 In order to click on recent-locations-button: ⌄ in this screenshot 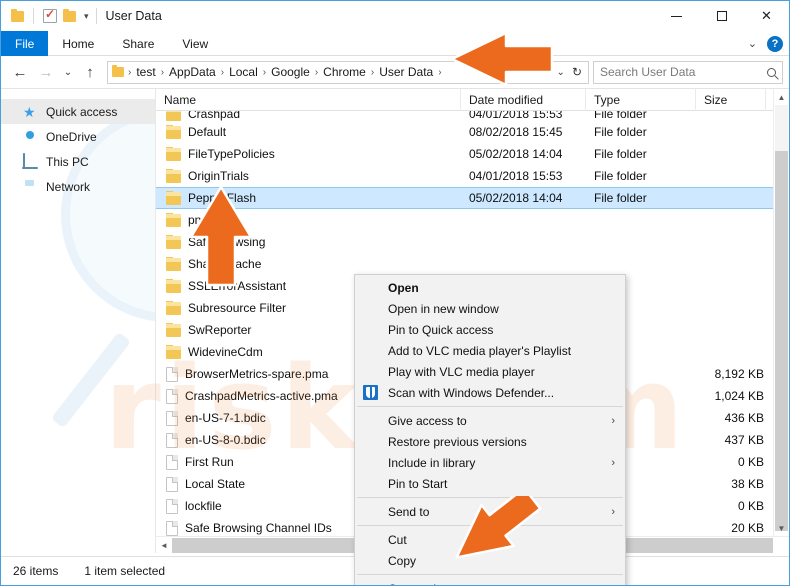, I will do `click(68, 72)`.